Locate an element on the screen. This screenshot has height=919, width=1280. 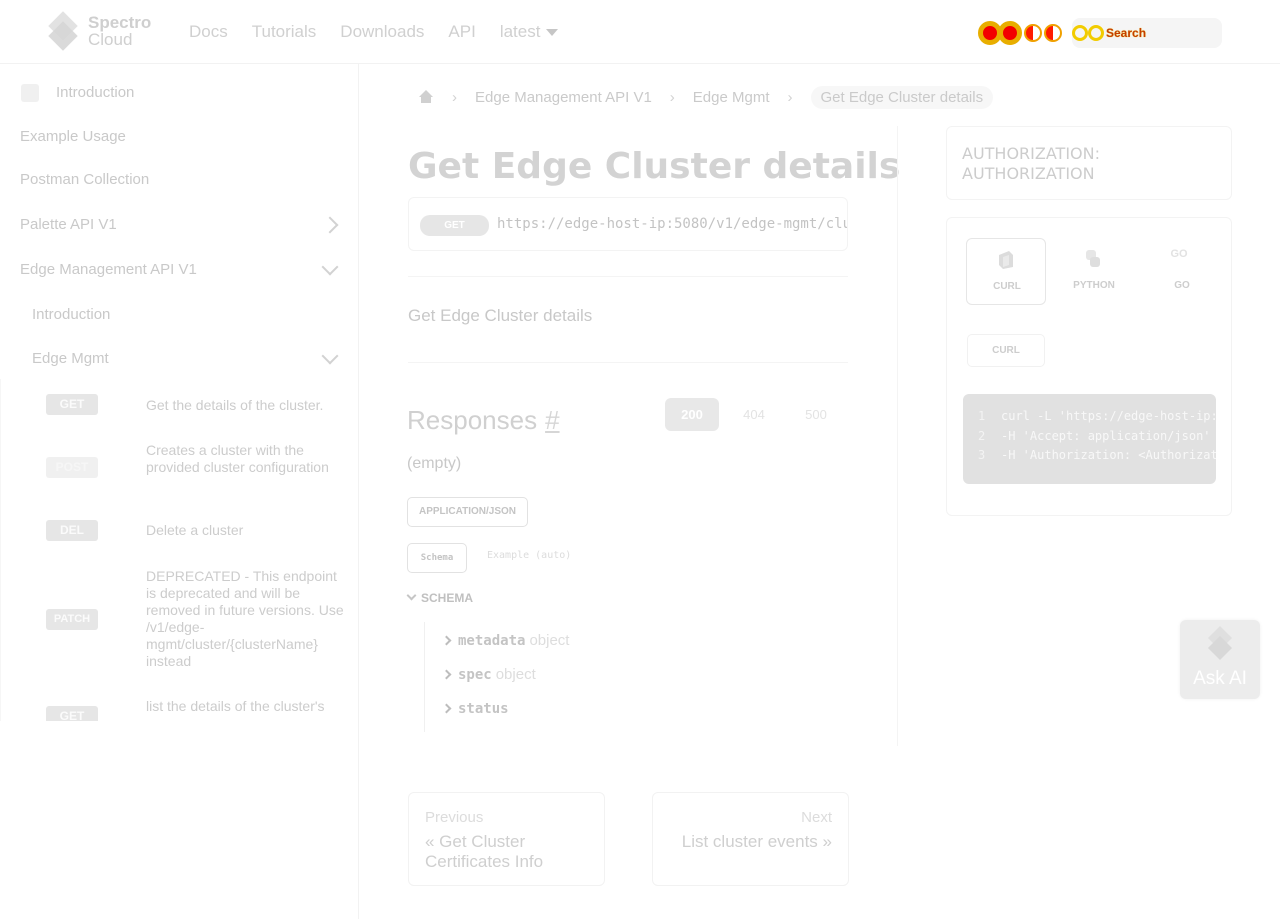
sidebar-item-introduction: Introduction is located at coordinates (95, 92).